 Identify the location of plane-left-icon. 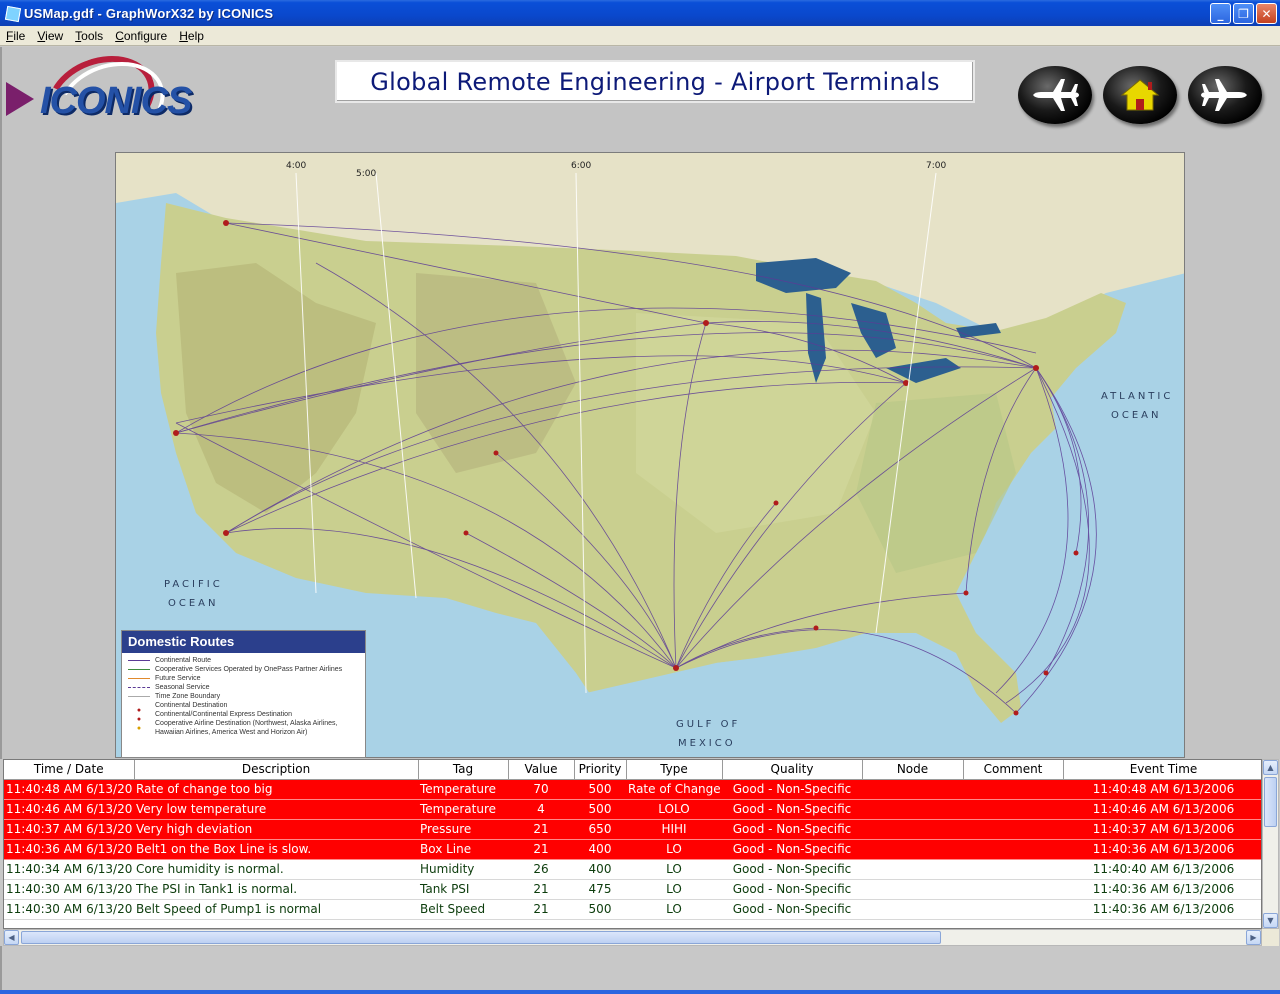
(1056, 95).